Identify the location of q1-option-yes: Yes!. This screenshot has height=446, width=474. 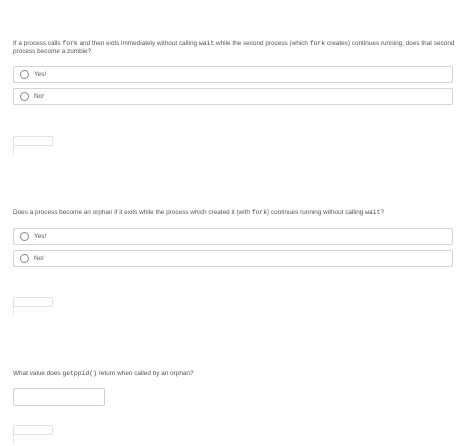
(233, 74).